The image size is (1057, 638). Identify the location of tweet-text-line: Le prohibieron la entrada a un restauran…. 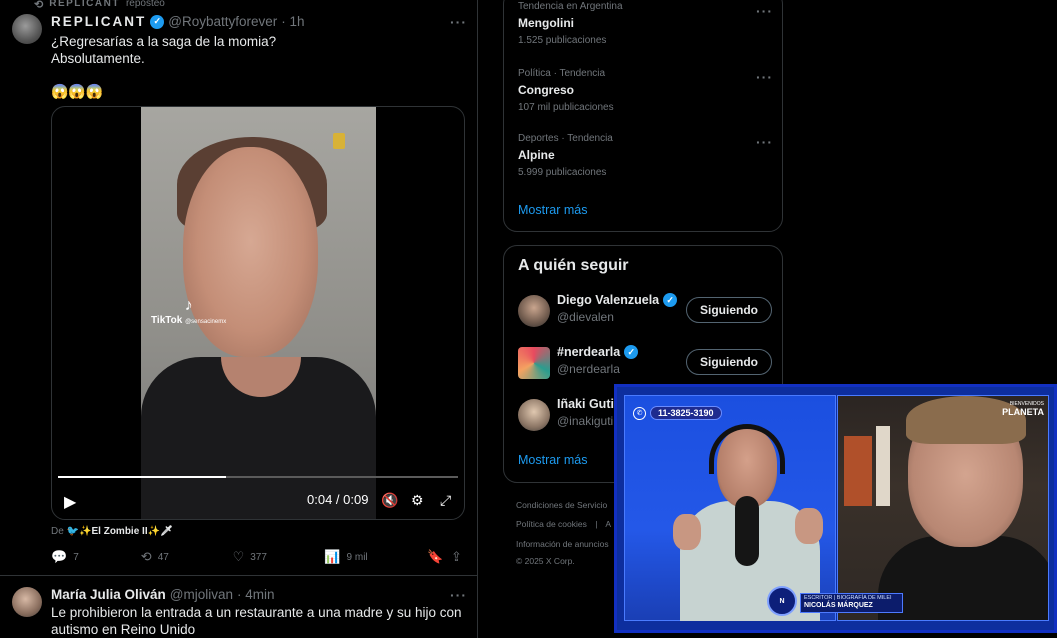
(256, 612).